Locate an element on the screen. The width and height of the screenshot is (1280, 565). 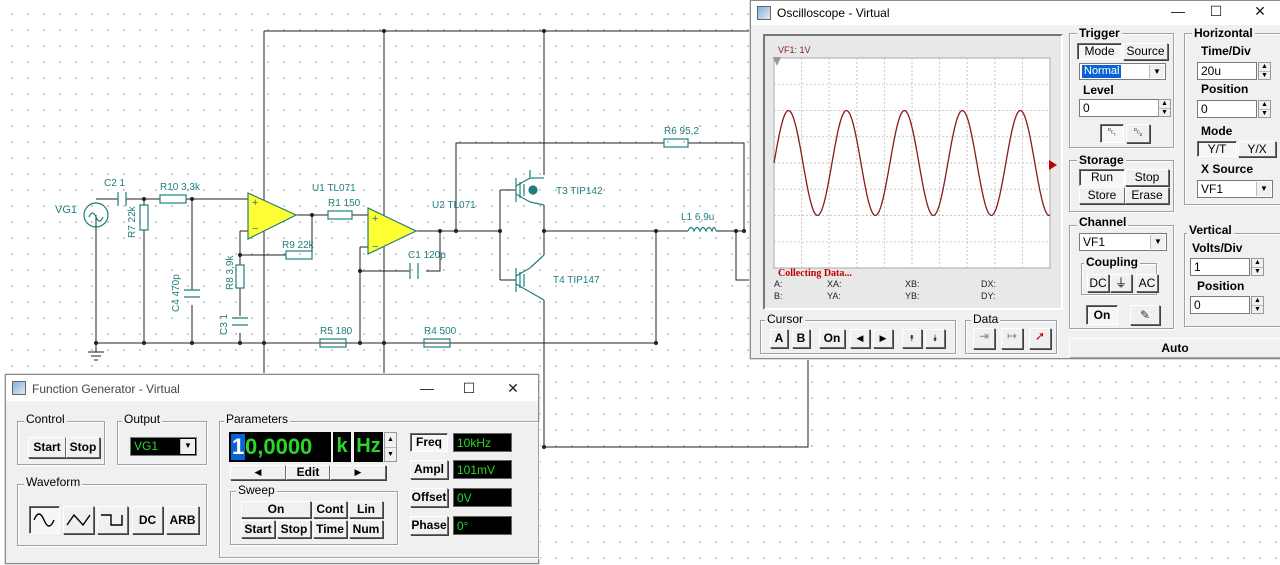
param-ampl-value: 101mV is located at coordinates (482, 469).